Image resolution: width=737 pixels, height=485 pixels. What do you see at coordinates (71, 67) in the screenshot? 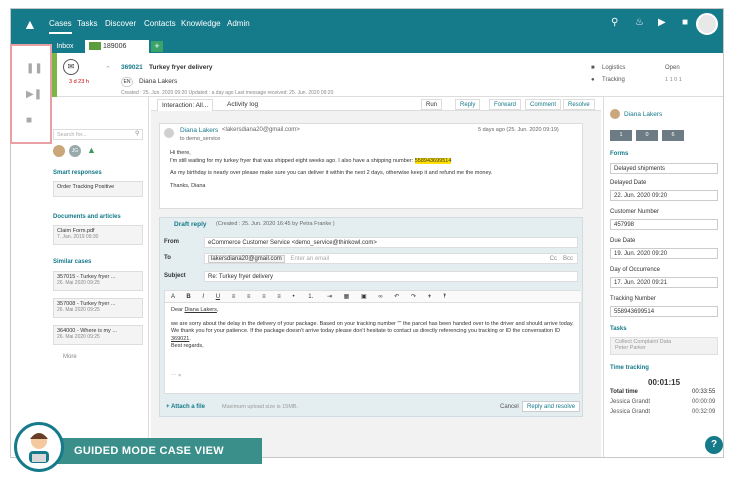
I see `mail-icon: ✉` at bounding box center [71, 67].